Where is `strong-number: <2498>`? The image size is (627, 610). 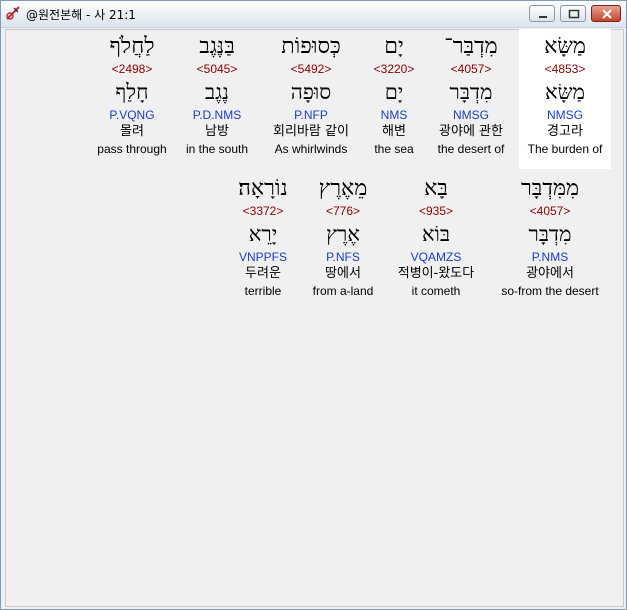 strong-number: <2498> is located at coordinates (132, 69).